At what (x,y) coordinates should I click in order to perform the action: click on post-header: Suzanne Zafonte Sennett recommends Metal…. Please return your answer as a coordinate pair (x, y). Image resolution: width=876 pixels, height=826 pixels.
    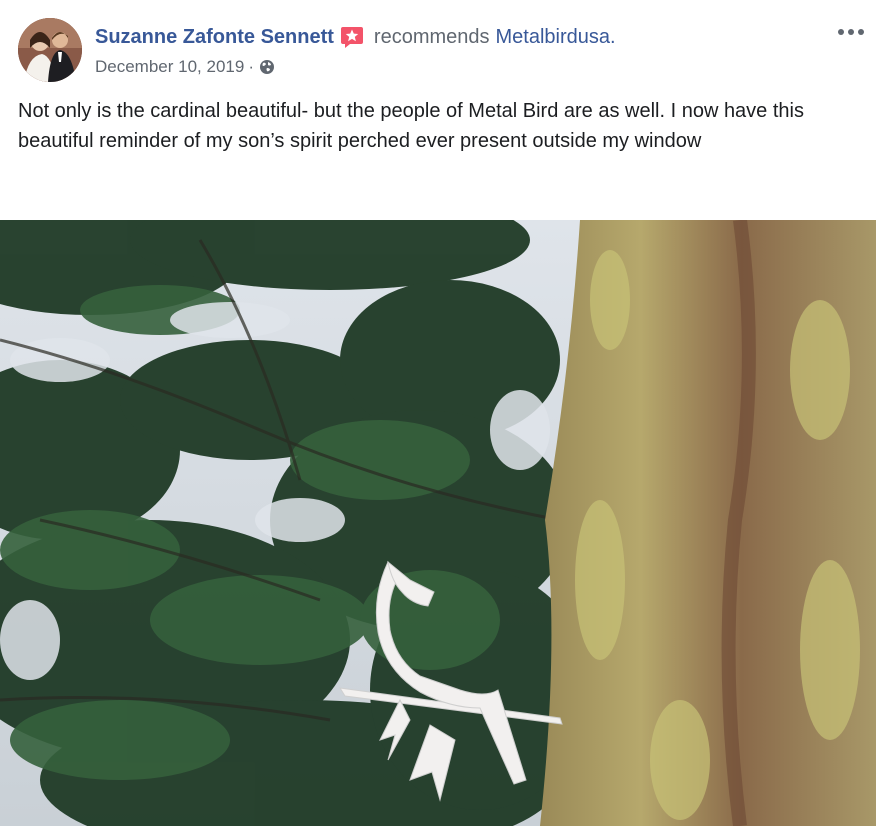
    Looking at the image, I should click on (438, 50).